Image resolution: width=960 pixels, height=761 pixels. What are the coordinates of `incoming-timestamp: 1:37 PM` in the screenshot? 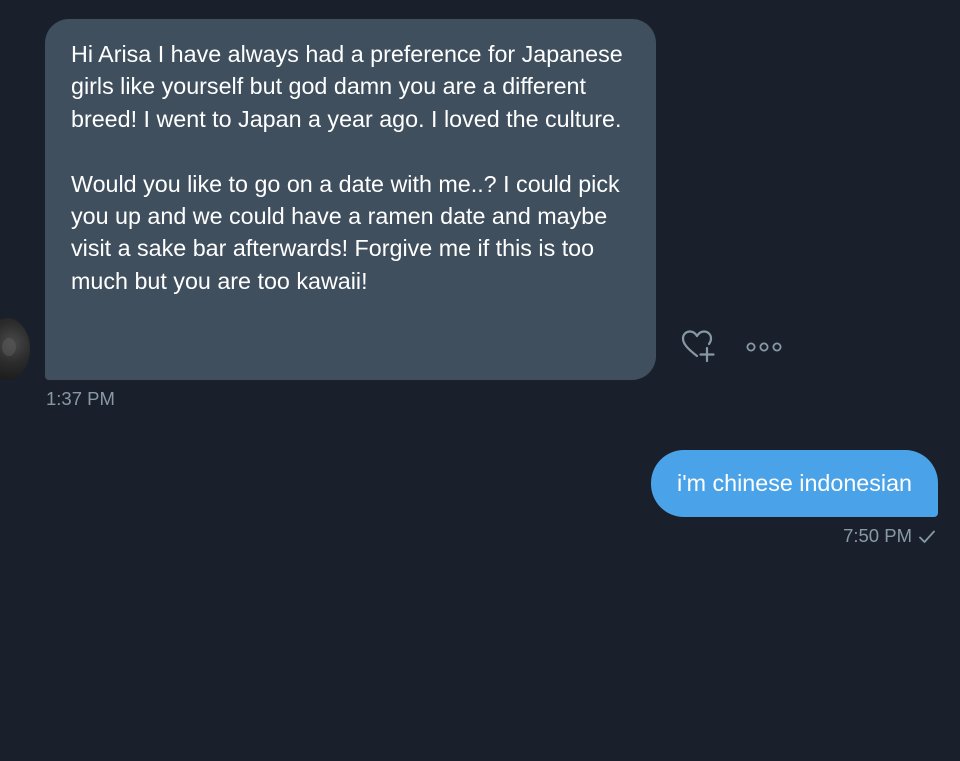 It's located at (80, 398).